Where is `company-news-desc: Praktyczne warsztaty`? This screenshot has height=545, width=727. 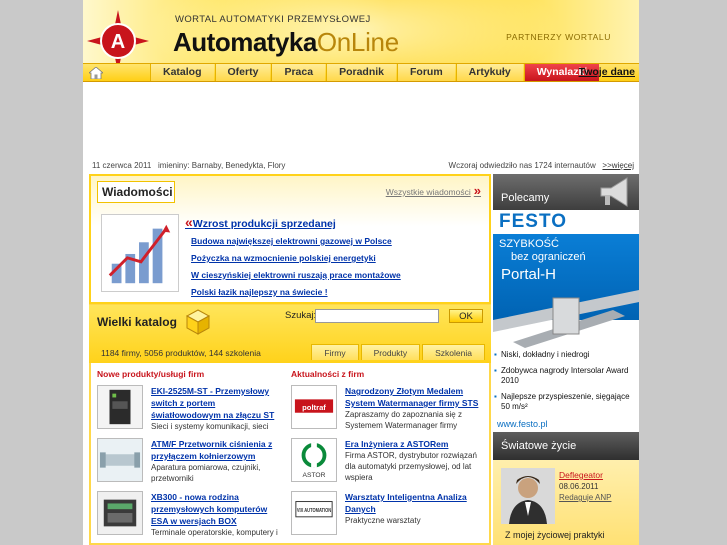
company-news-desc: Praktyczne warsztaty is located at coordinates (383, 520).